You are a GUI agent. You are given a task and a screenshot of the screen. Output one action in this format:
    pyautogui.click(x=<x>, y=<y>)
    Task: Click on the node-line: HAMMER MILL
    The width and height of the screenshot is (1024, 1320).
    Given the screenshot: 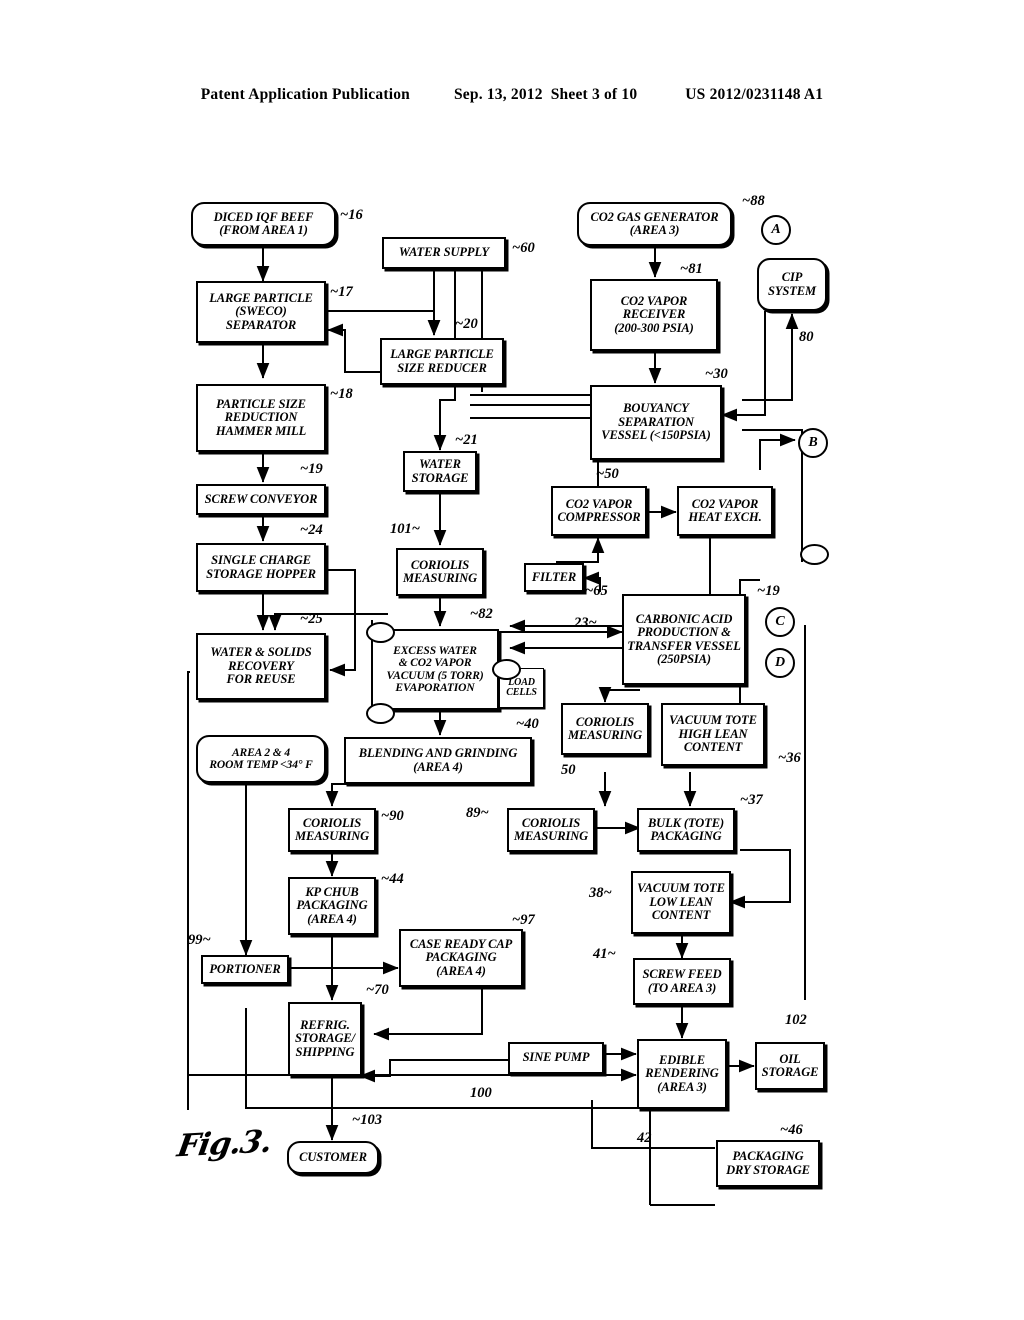 What is the action you would take?
    pyautogui.click(x=261, y=430)
    